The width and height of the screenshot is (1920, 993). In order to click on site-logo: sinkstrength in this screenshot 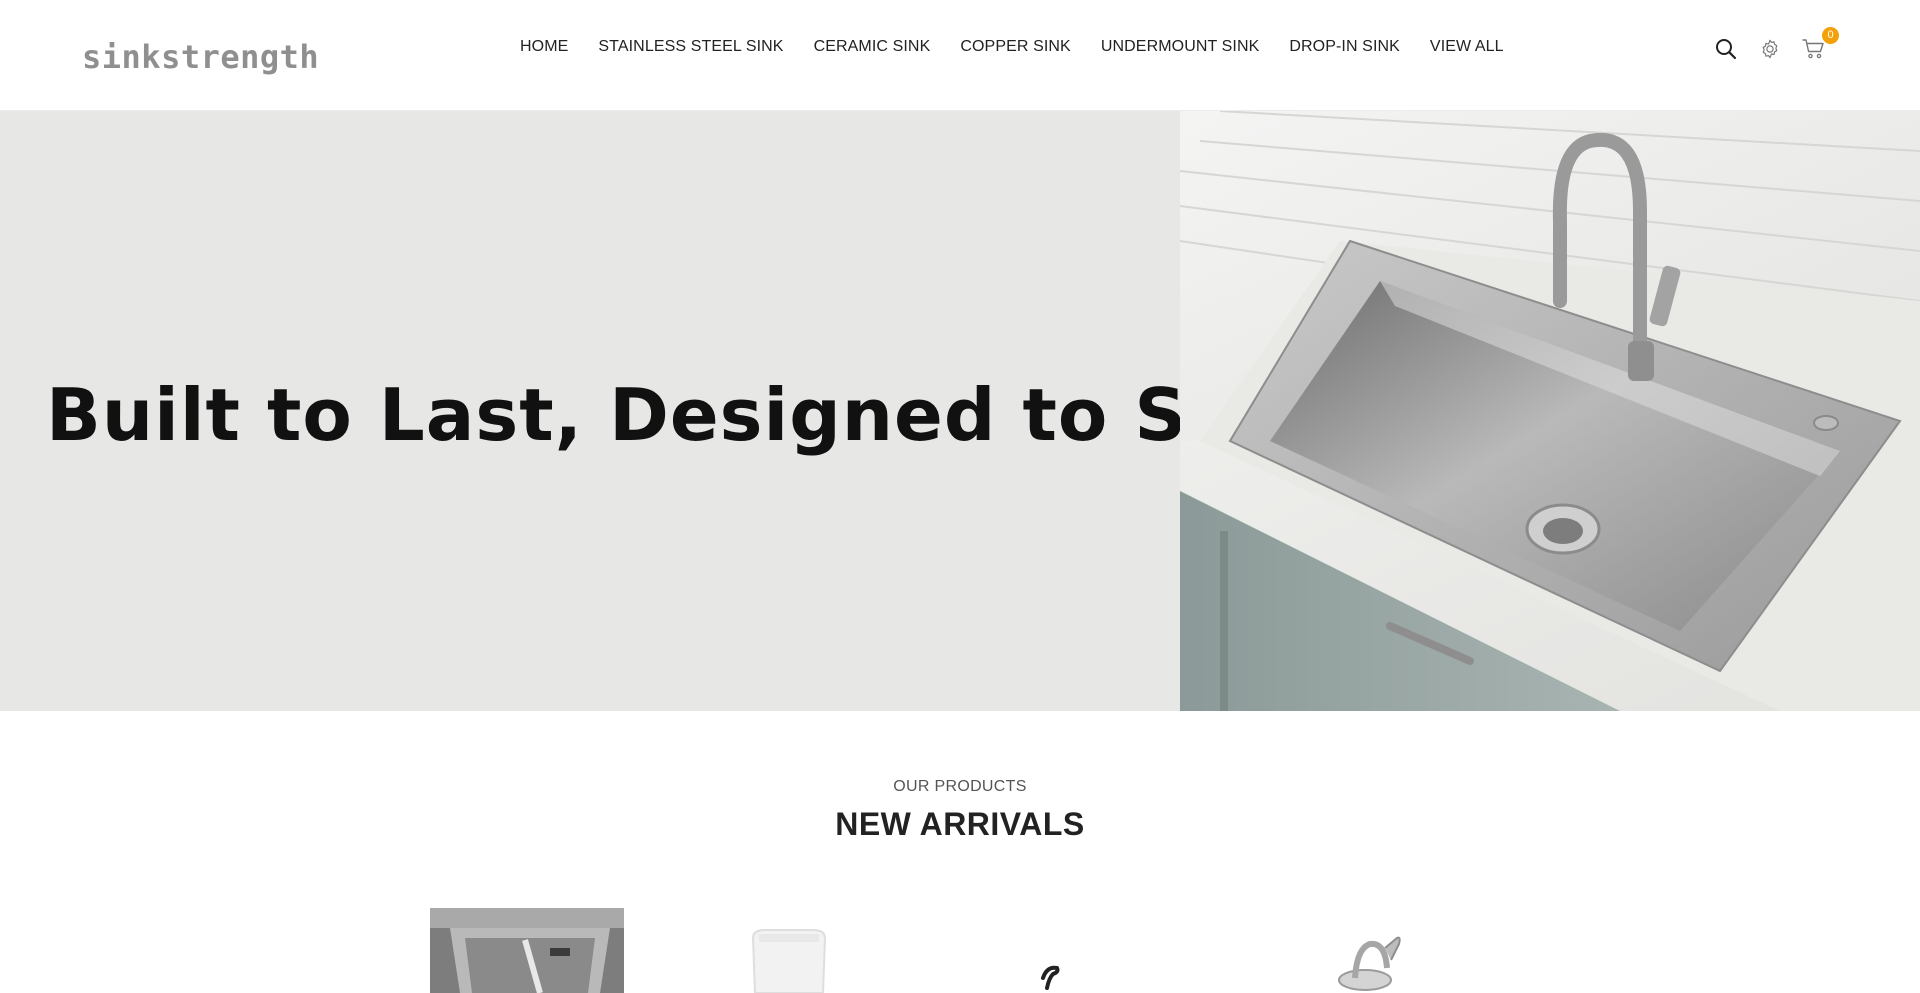, I will do `click(200, 57)`.